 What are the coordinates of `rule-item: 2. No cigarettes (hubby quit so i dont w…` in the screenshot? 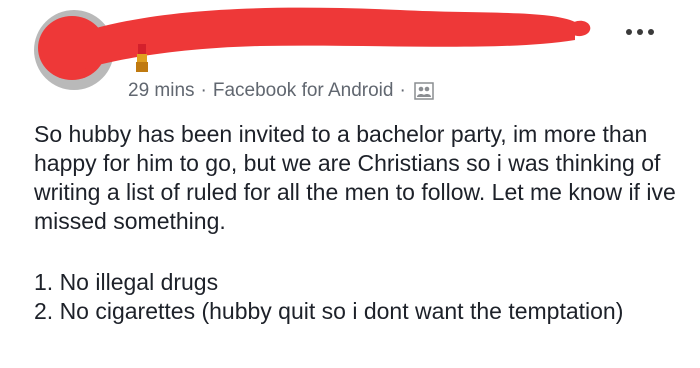 It's located at (329, 311).